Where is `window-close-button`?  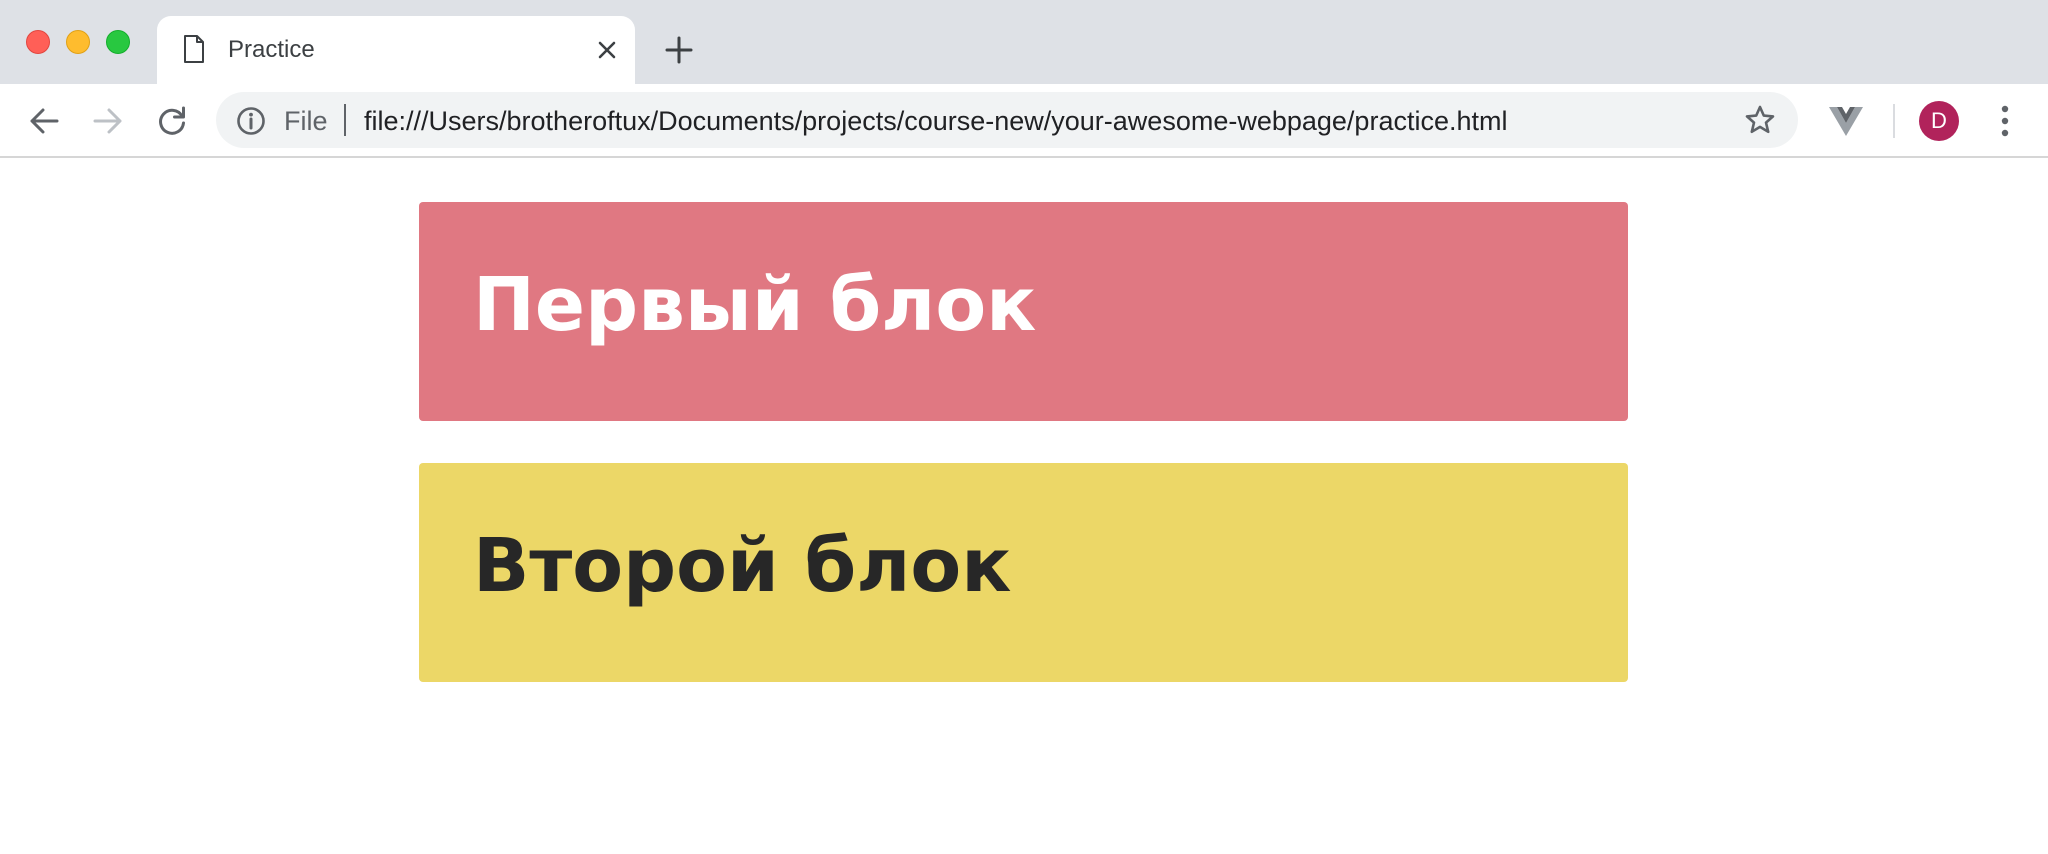
window-close-button is located at coordinates (38, 42).